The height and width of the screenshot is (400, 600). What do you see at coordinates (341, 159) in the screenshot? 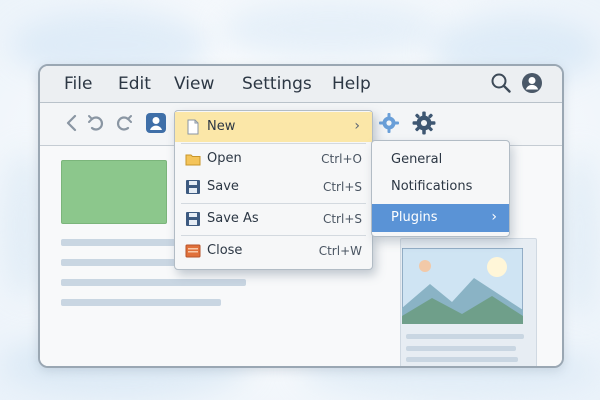
I see `shortcut-text: Ctrl+O` at bounding box center [341, 159].